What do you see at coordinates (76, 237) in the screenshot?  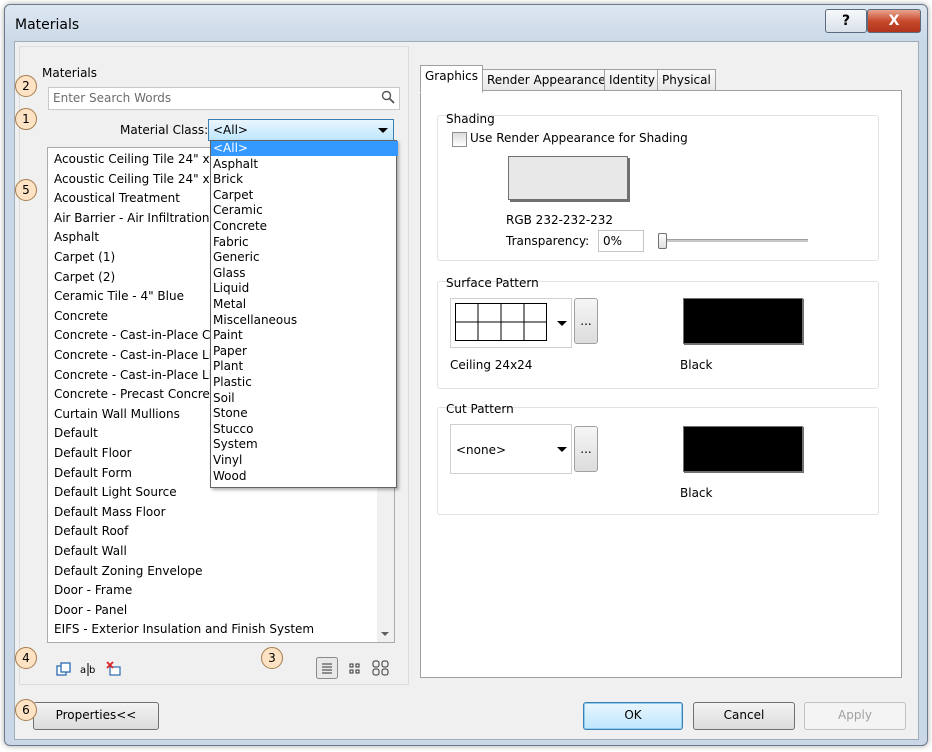 I see `list-item: Asphalt` at bounding box center [76, 237].